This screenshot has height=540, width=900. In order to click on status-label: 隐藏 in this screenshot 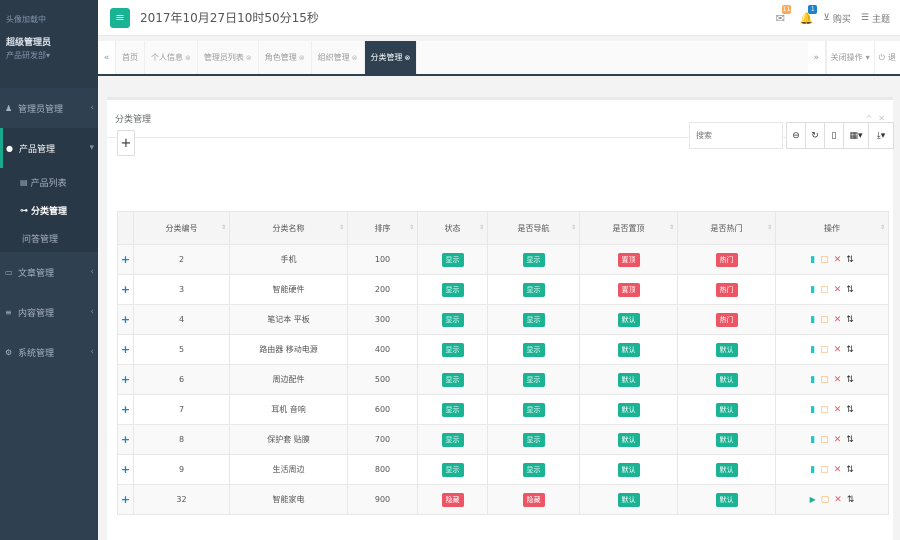, I will do `click(452, 499)`.